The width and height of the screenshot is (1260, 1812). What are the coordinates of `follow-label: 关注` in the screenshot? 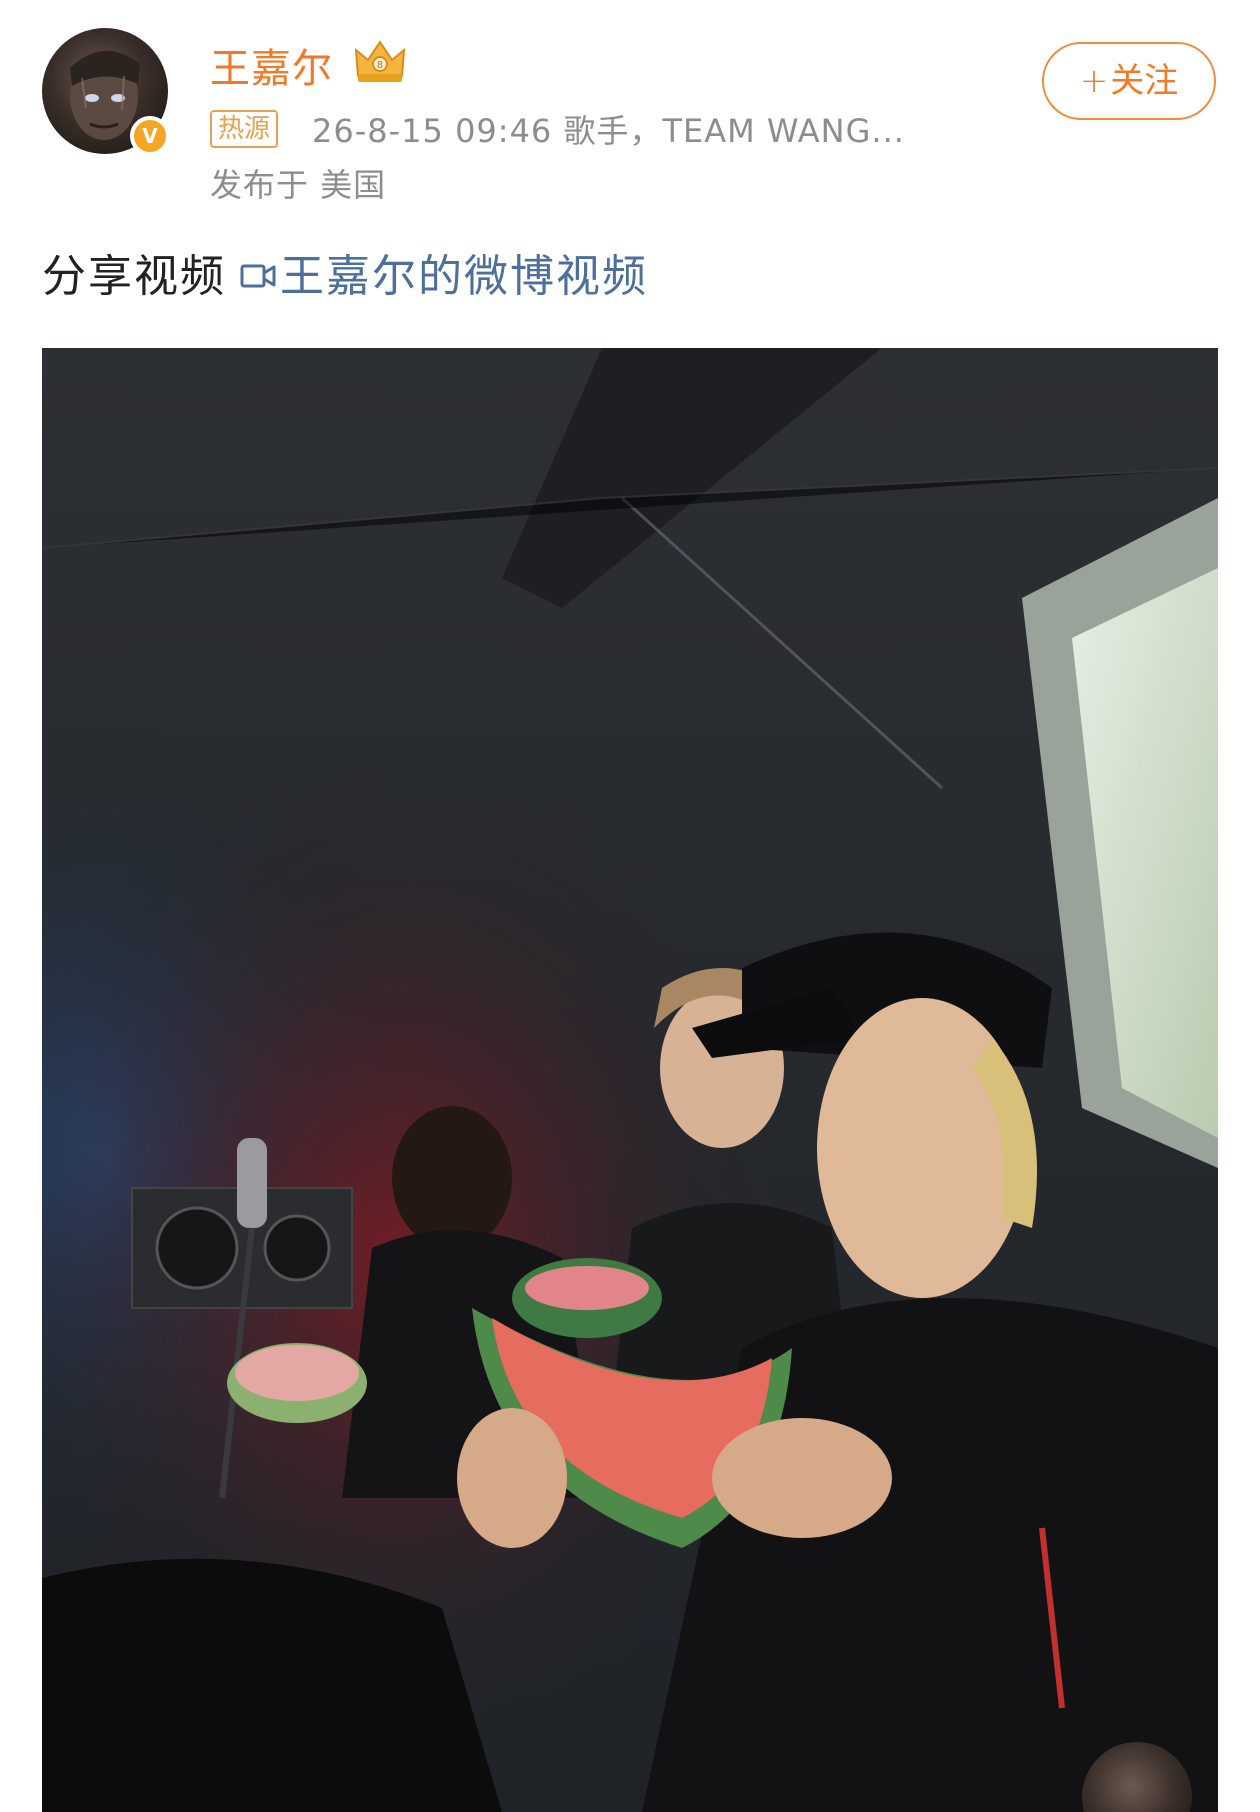 It's located at (1144, 81).